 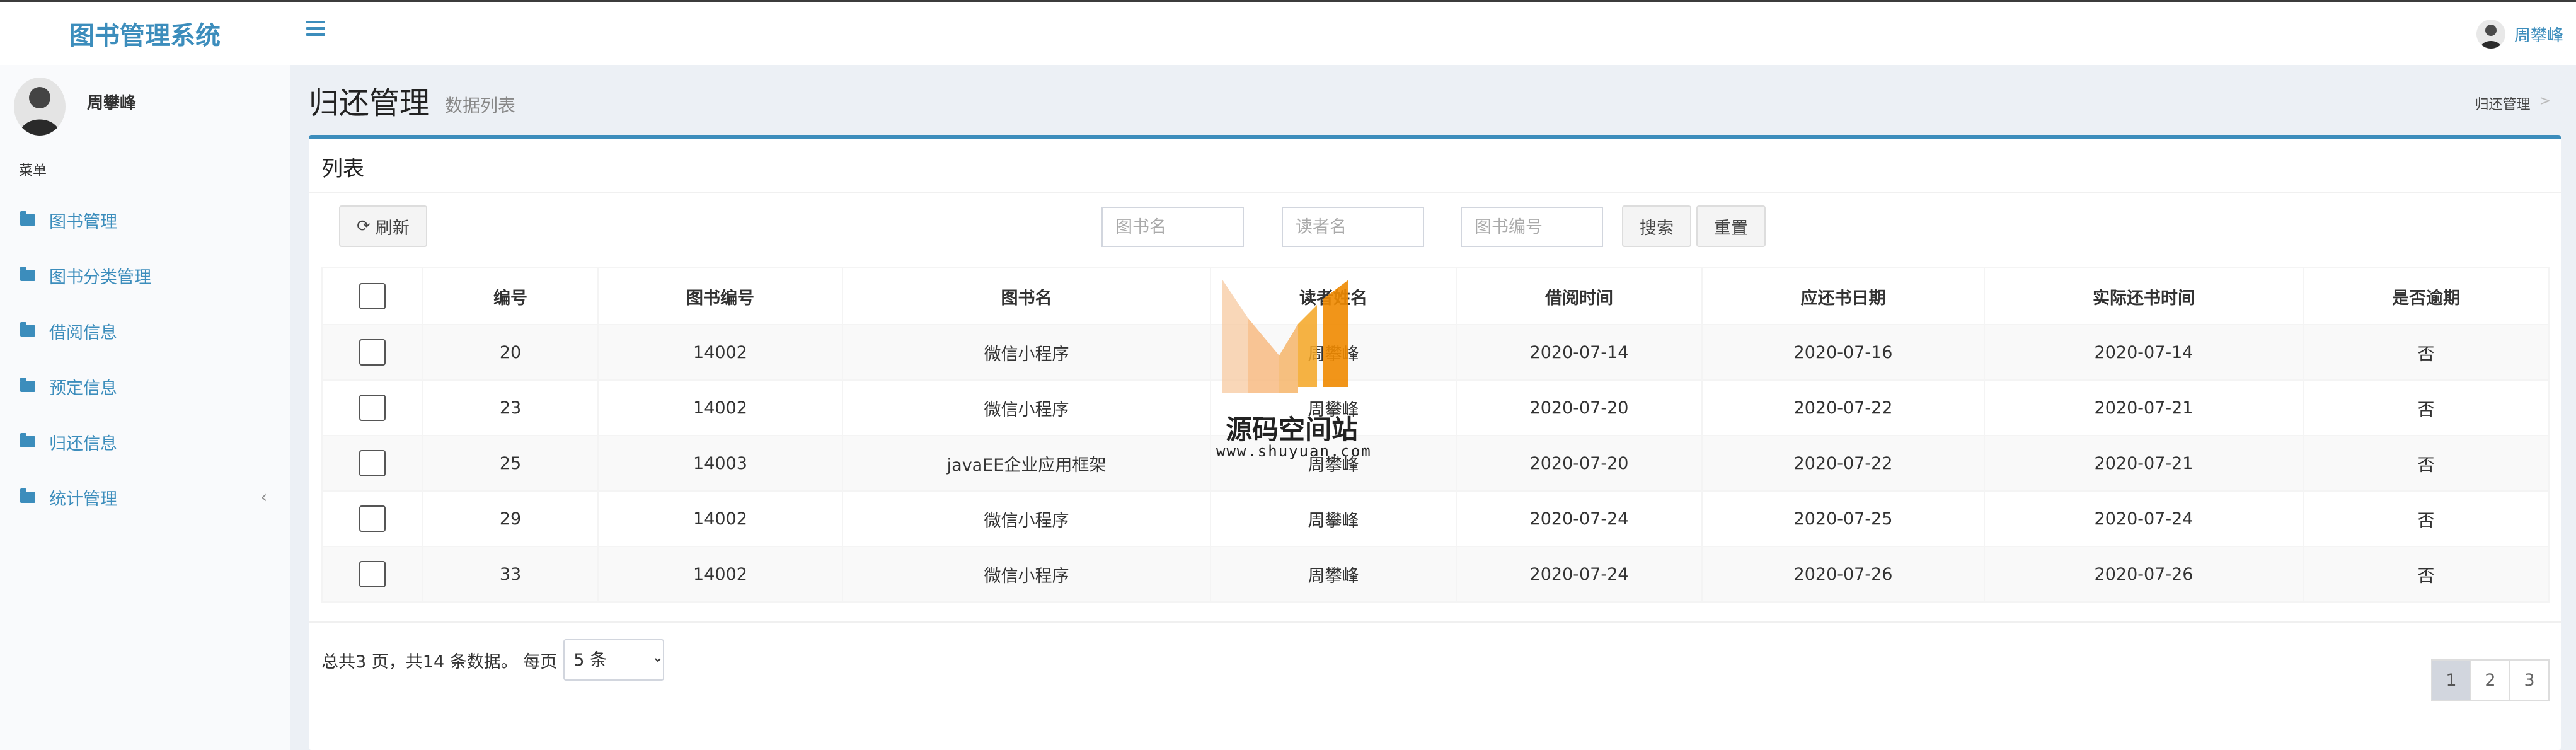 I want to click on app-logo: 图书管理系统, so click(x=145, y=33).